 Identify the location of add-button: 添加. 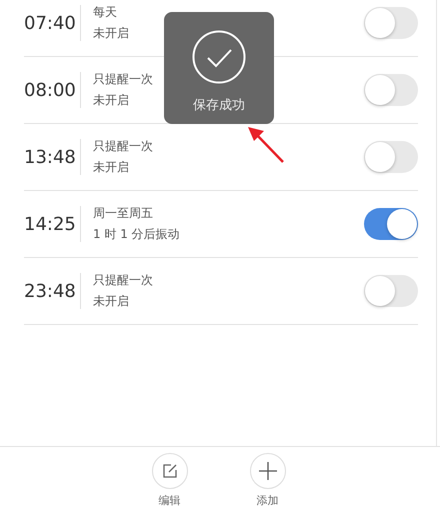
(268, 481).